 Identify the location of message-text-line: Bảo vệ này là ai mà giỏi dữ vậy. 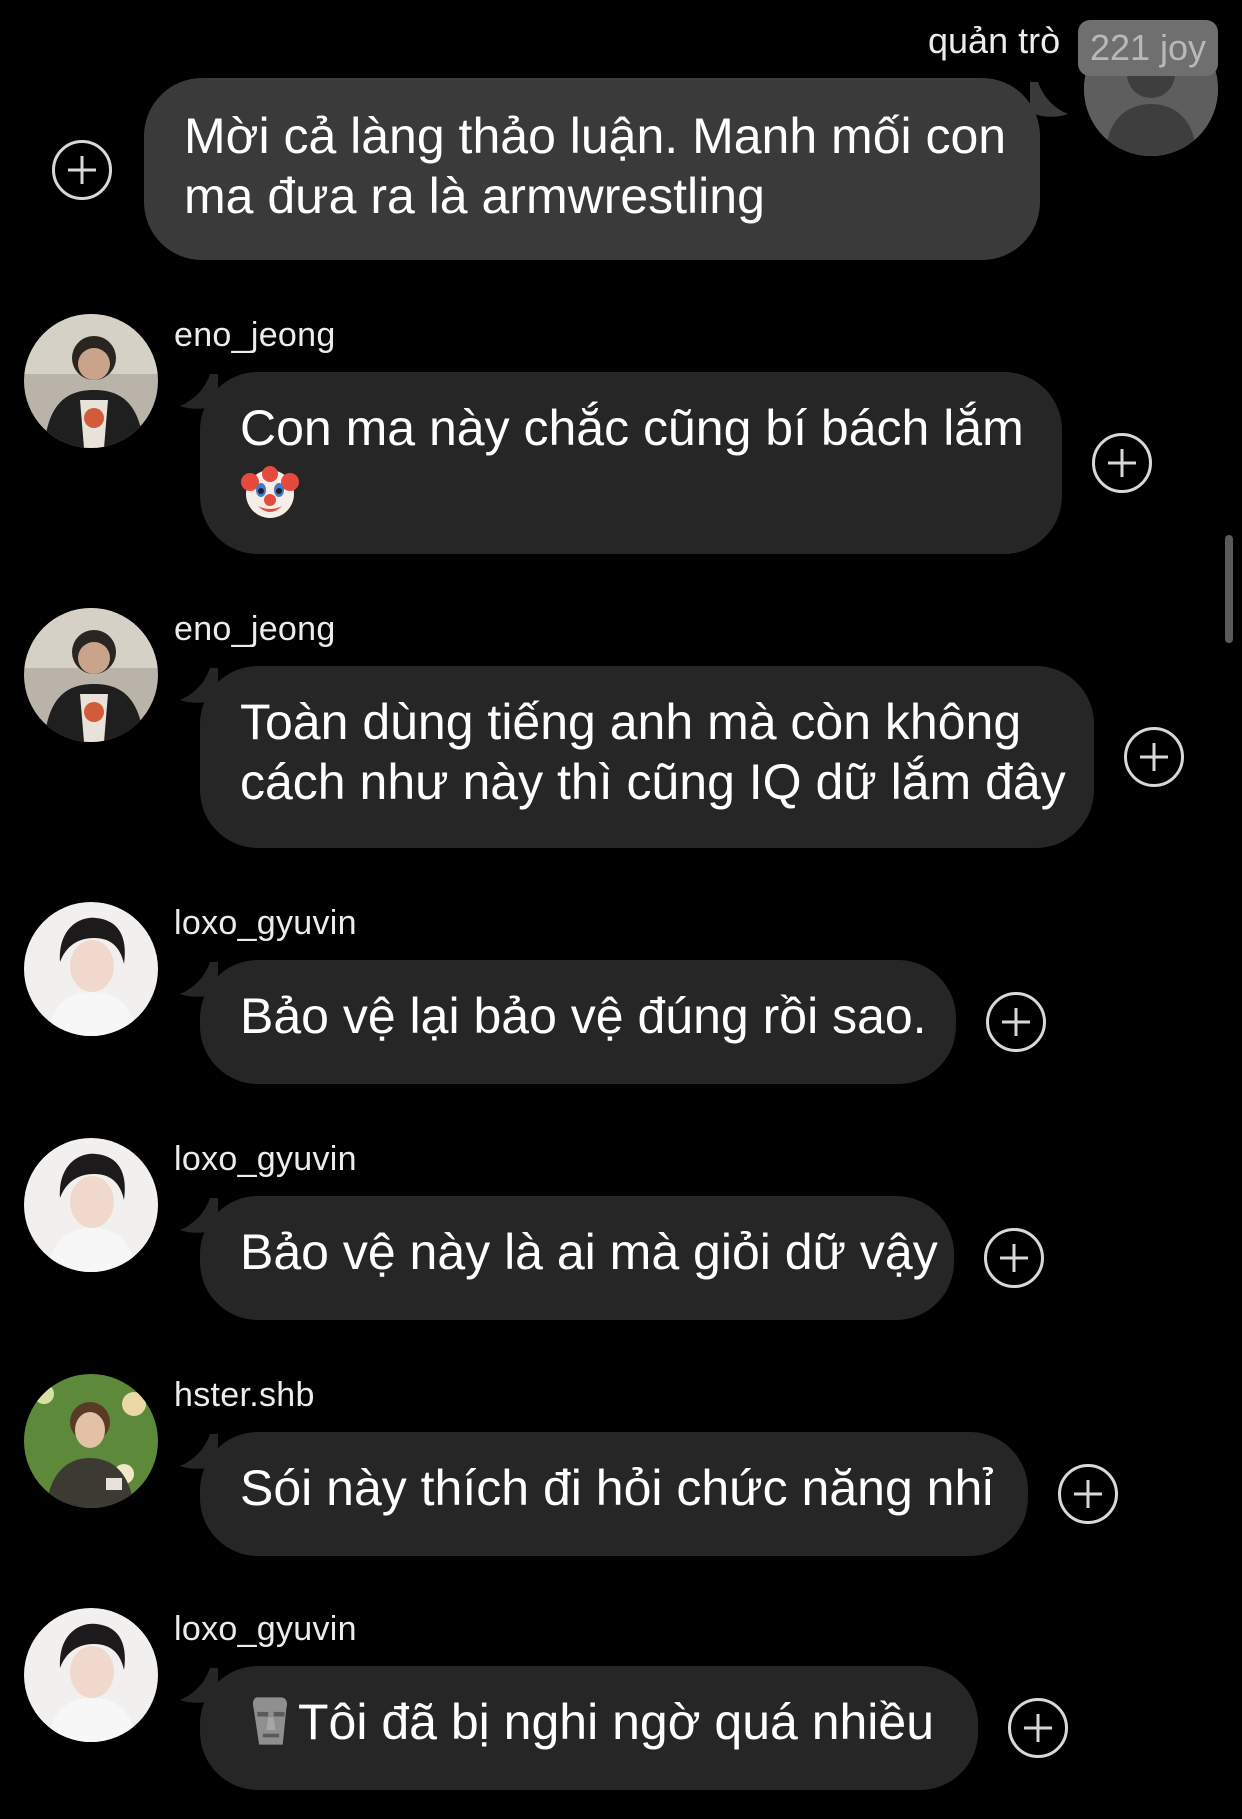
(589, 1252).